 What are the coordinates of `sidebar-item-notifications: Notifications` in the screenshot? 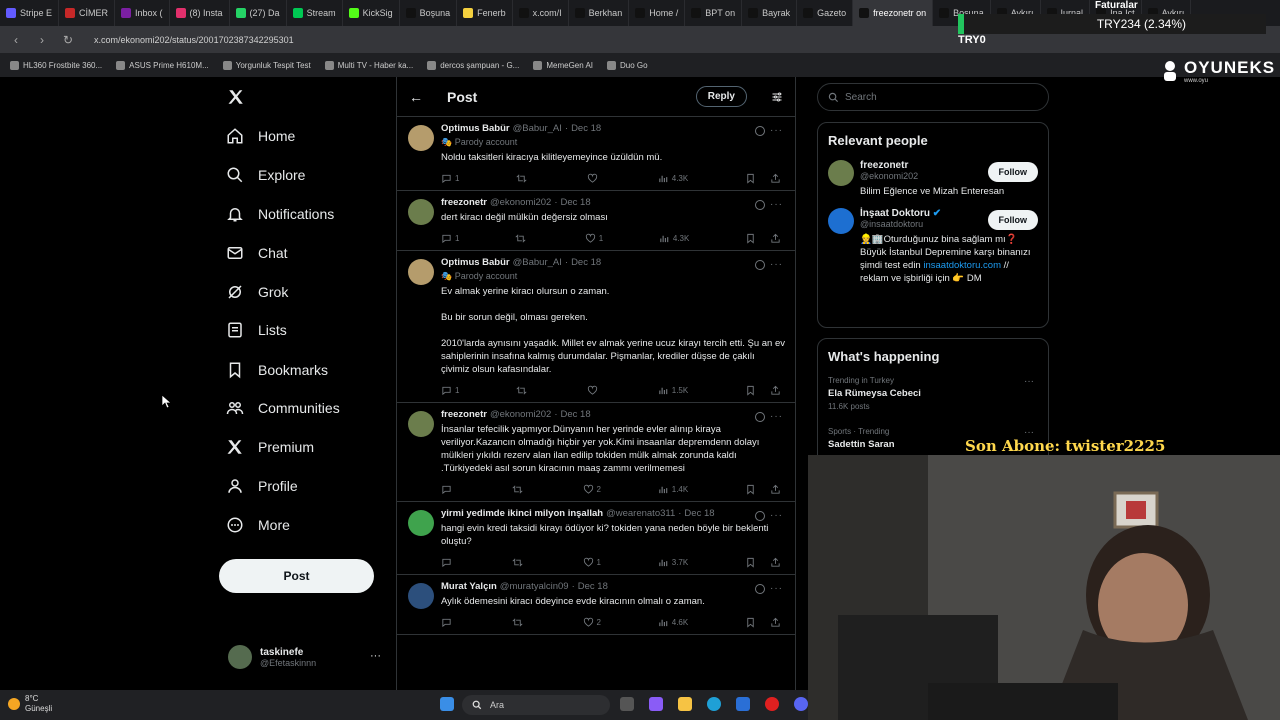 It's located at (280, 214).